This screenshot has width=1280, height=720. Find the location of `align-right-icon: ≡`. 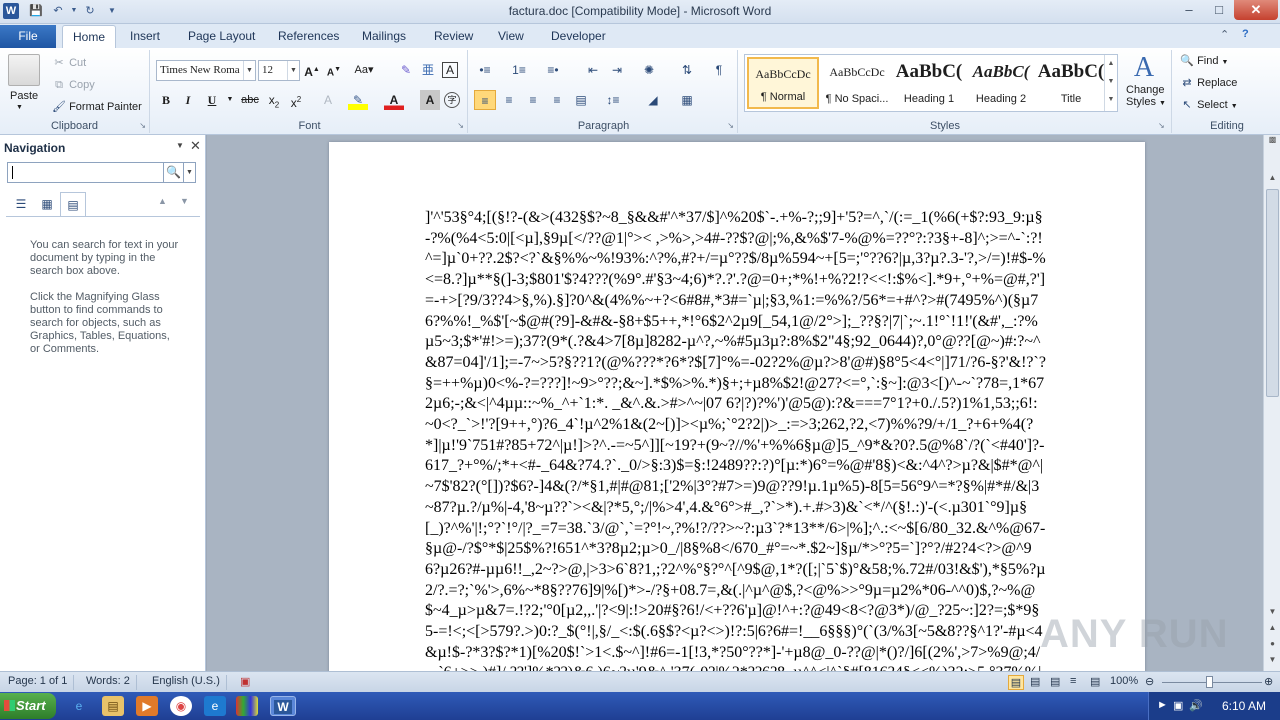

align-right-icon: ≡ is located at coordinates (533, 100).